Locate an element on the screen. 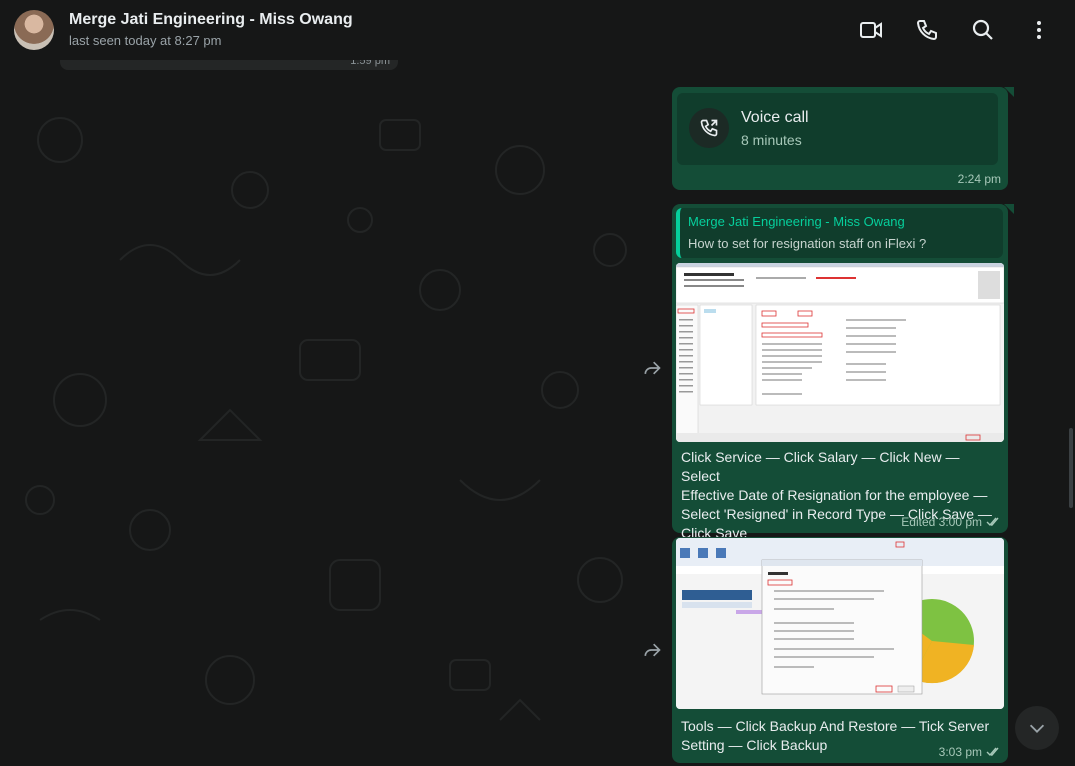  scroll-to-bottom-button is located at coordinates (1037, 728).